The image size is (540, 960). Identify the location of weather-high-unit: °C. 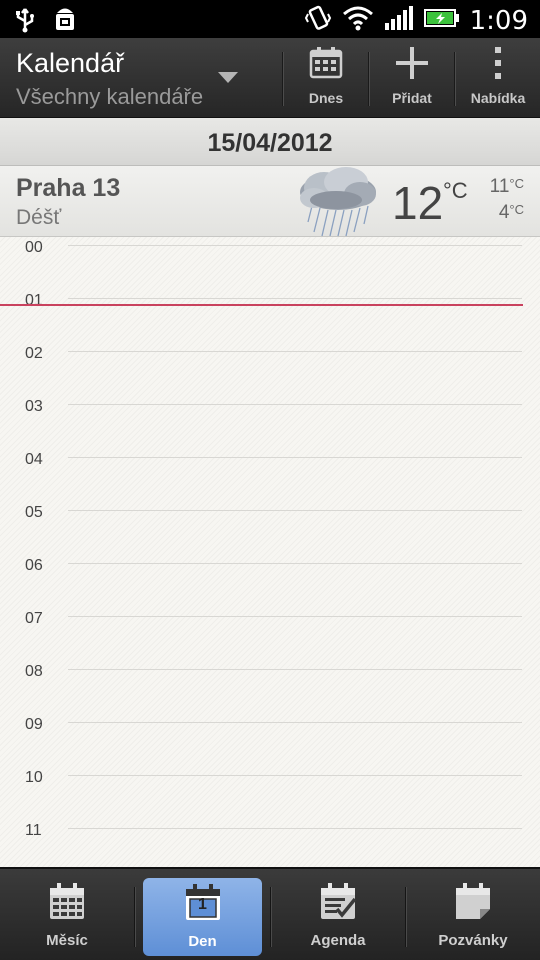
(516, 183).